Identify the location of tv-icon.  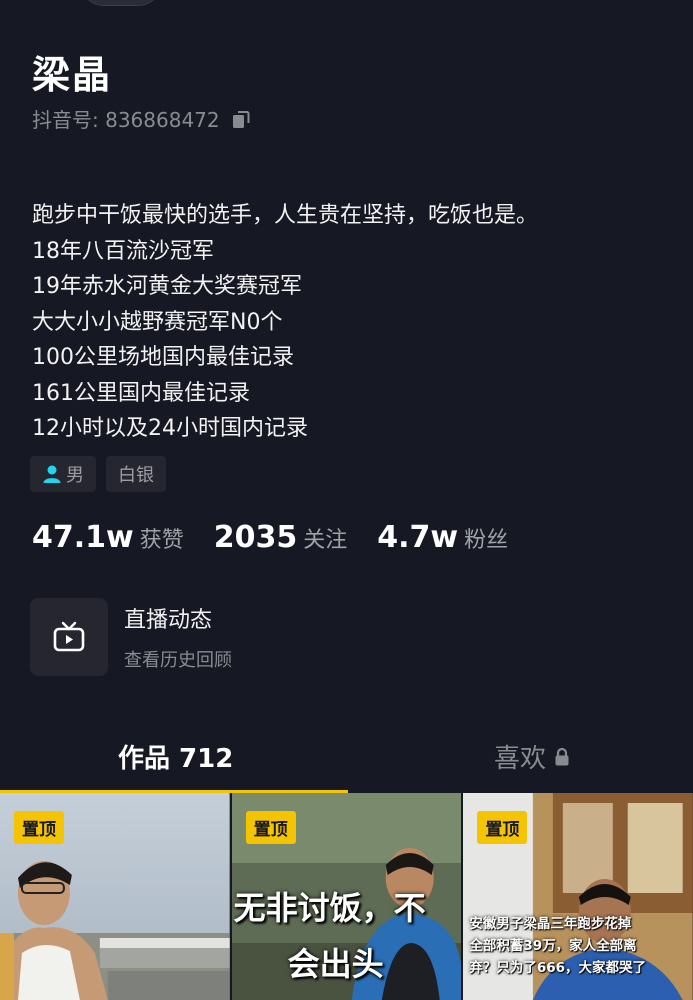
(69, 636).